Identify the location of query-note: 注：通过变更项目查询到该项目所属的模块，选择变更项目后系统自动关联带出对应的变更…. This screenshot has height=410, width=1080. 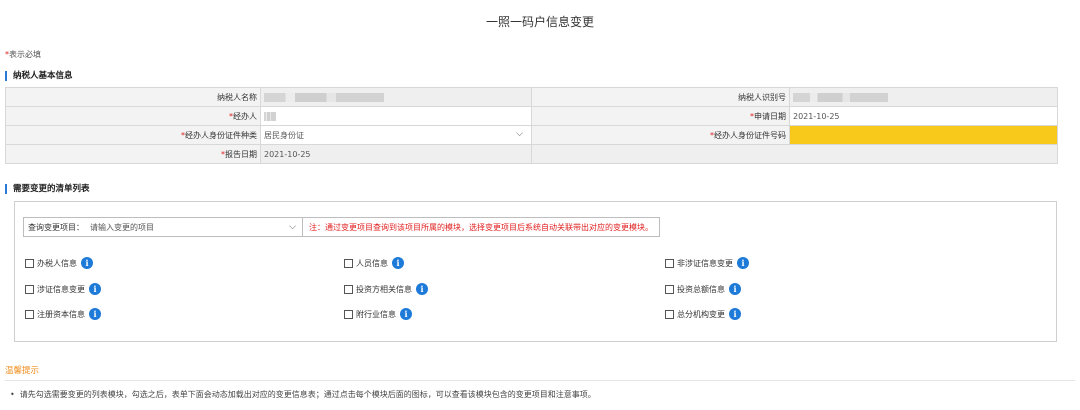
(481, 227).